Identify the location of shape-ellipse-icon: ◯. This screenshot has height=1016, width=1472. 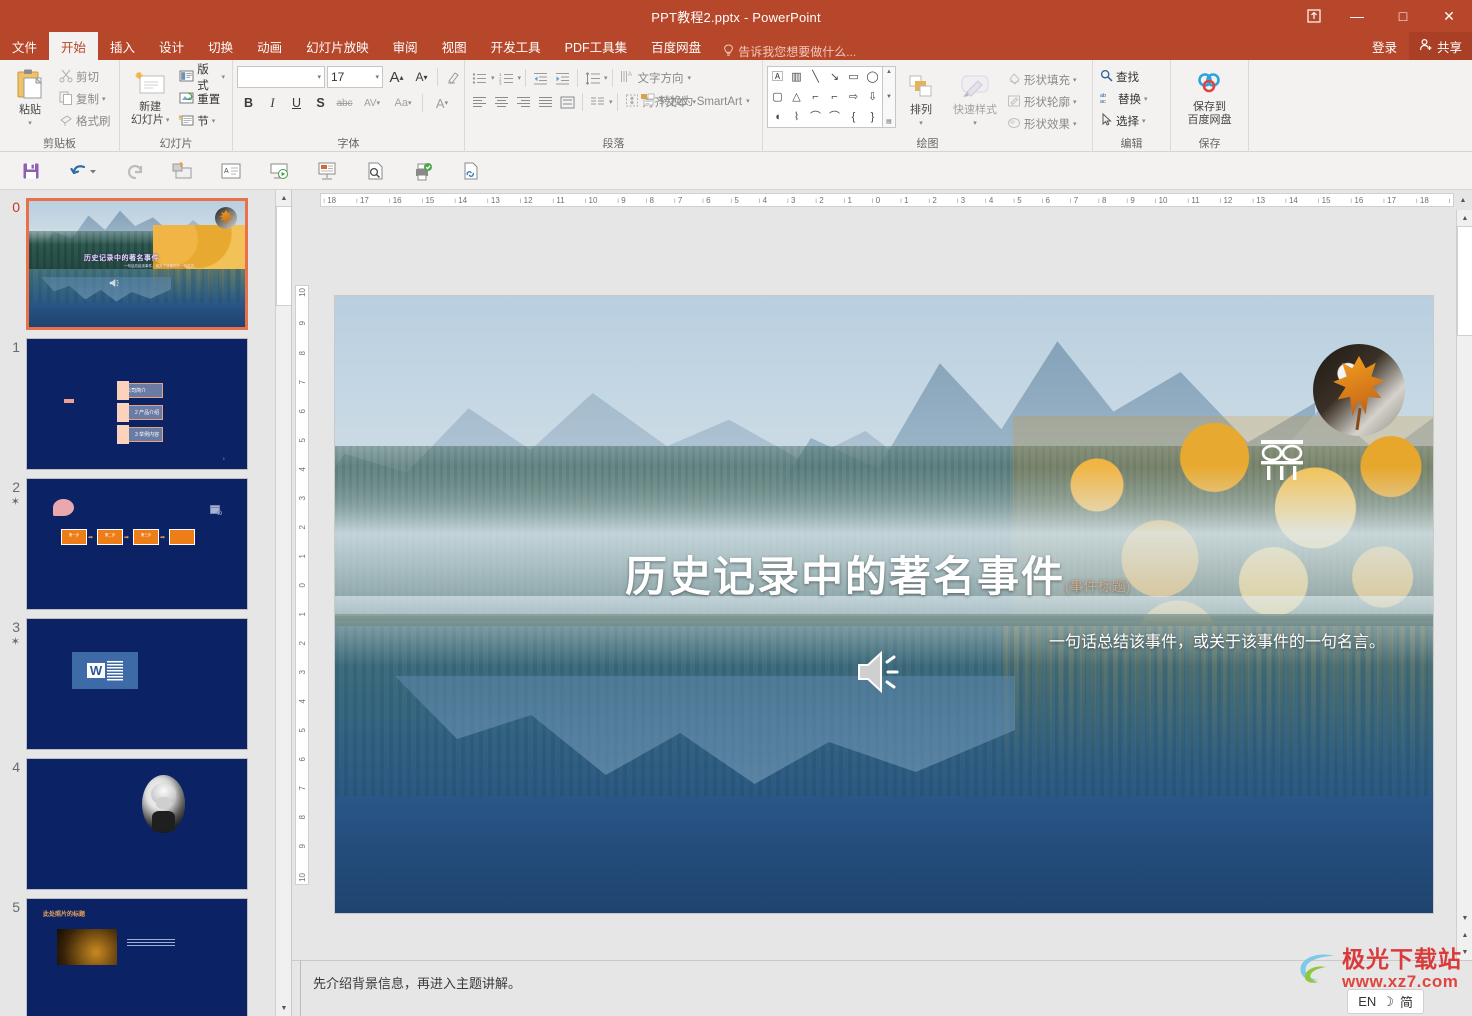
(872, 77).